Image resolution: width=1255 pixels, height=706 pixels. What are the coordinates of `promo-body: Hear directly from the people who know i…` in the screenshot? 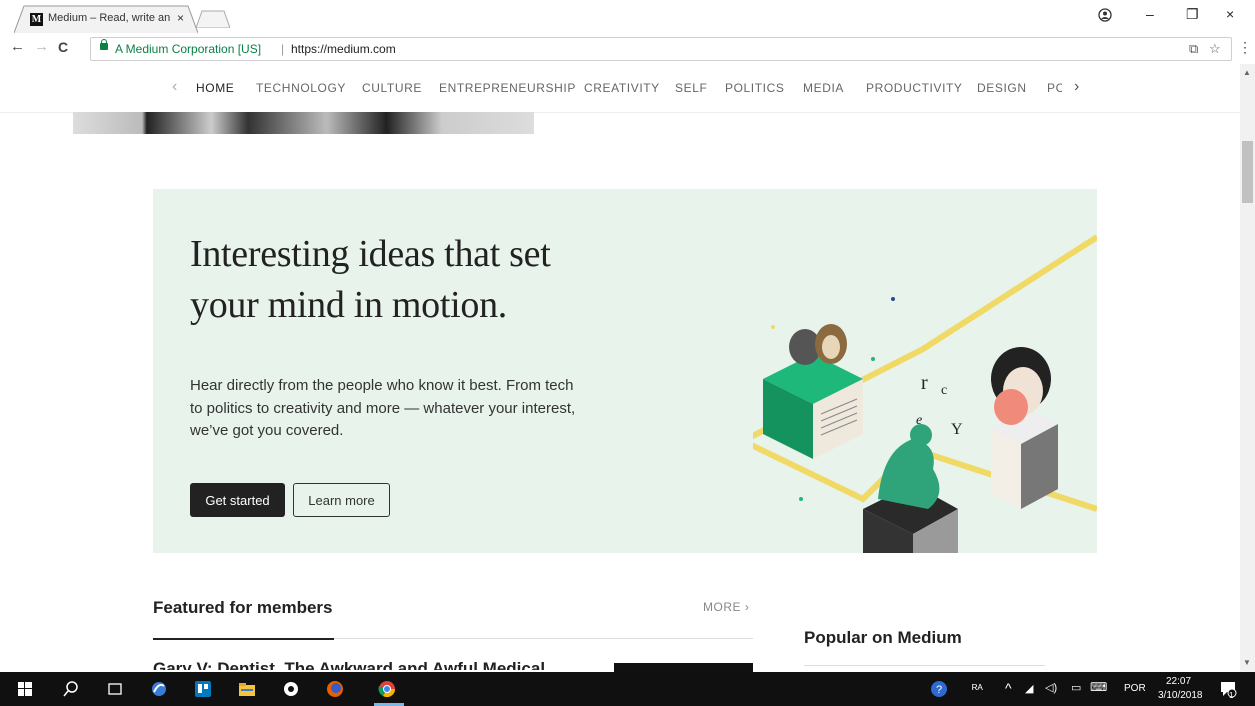 It's located at (383, 408).